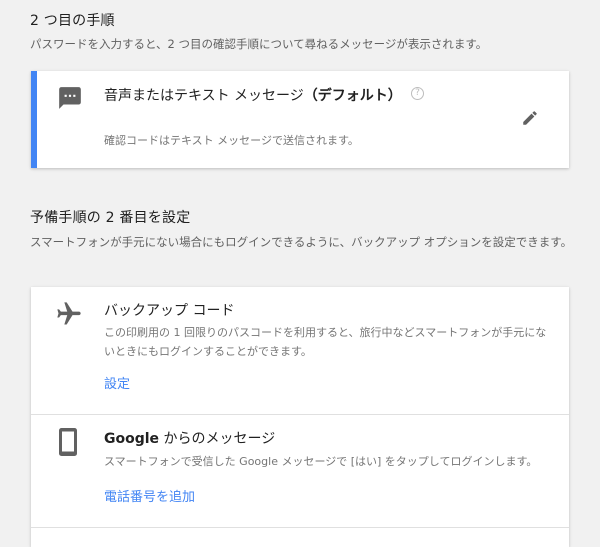 The height and width of the screenshot is (547, 600). Describe the element at coordinates (169, 311) in the screenshot. I see `backup-codes-title: バックアップ コード` at that location.